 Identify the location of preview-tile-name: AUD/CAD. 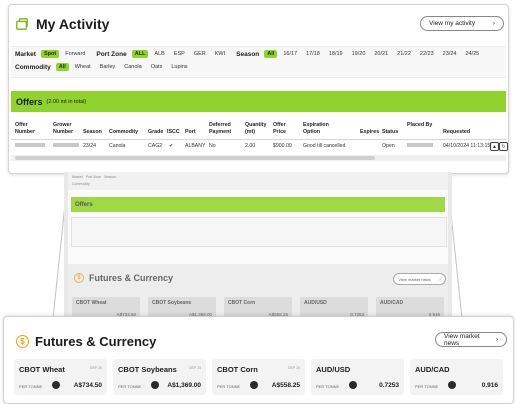
(392, 303).